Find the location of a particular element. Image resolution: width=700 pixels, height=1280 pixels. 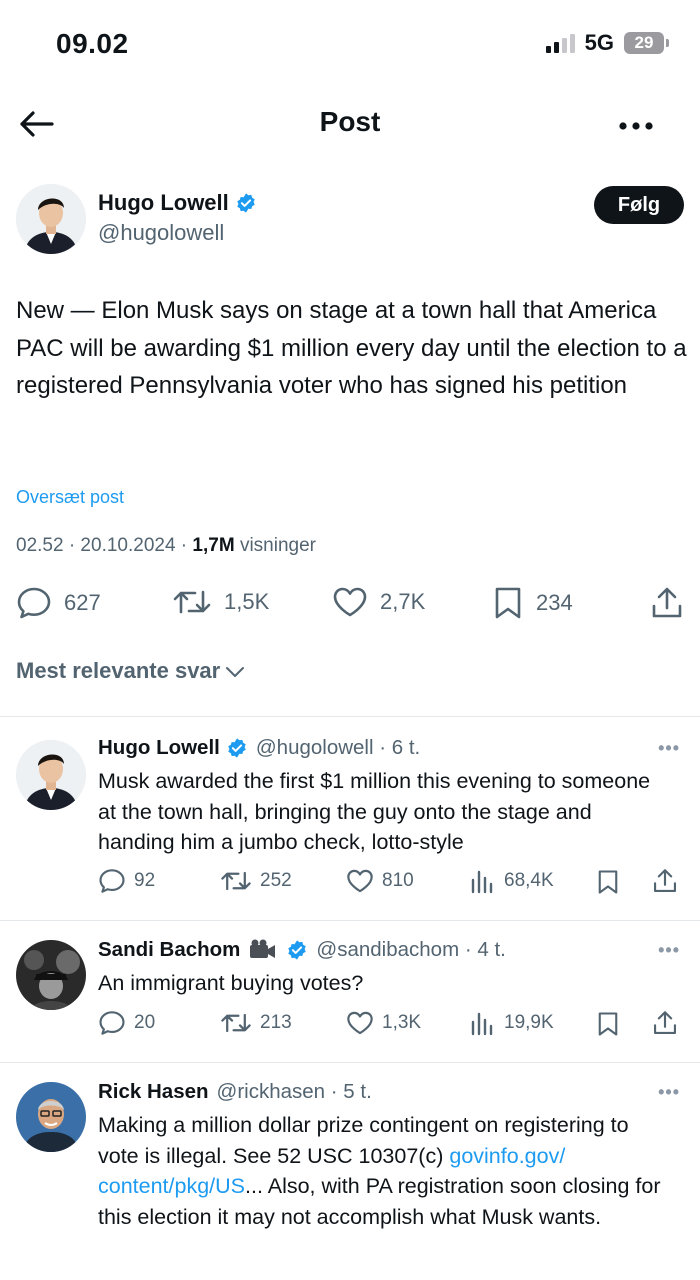

like-count: 810 is located at coordinates (398, 880).